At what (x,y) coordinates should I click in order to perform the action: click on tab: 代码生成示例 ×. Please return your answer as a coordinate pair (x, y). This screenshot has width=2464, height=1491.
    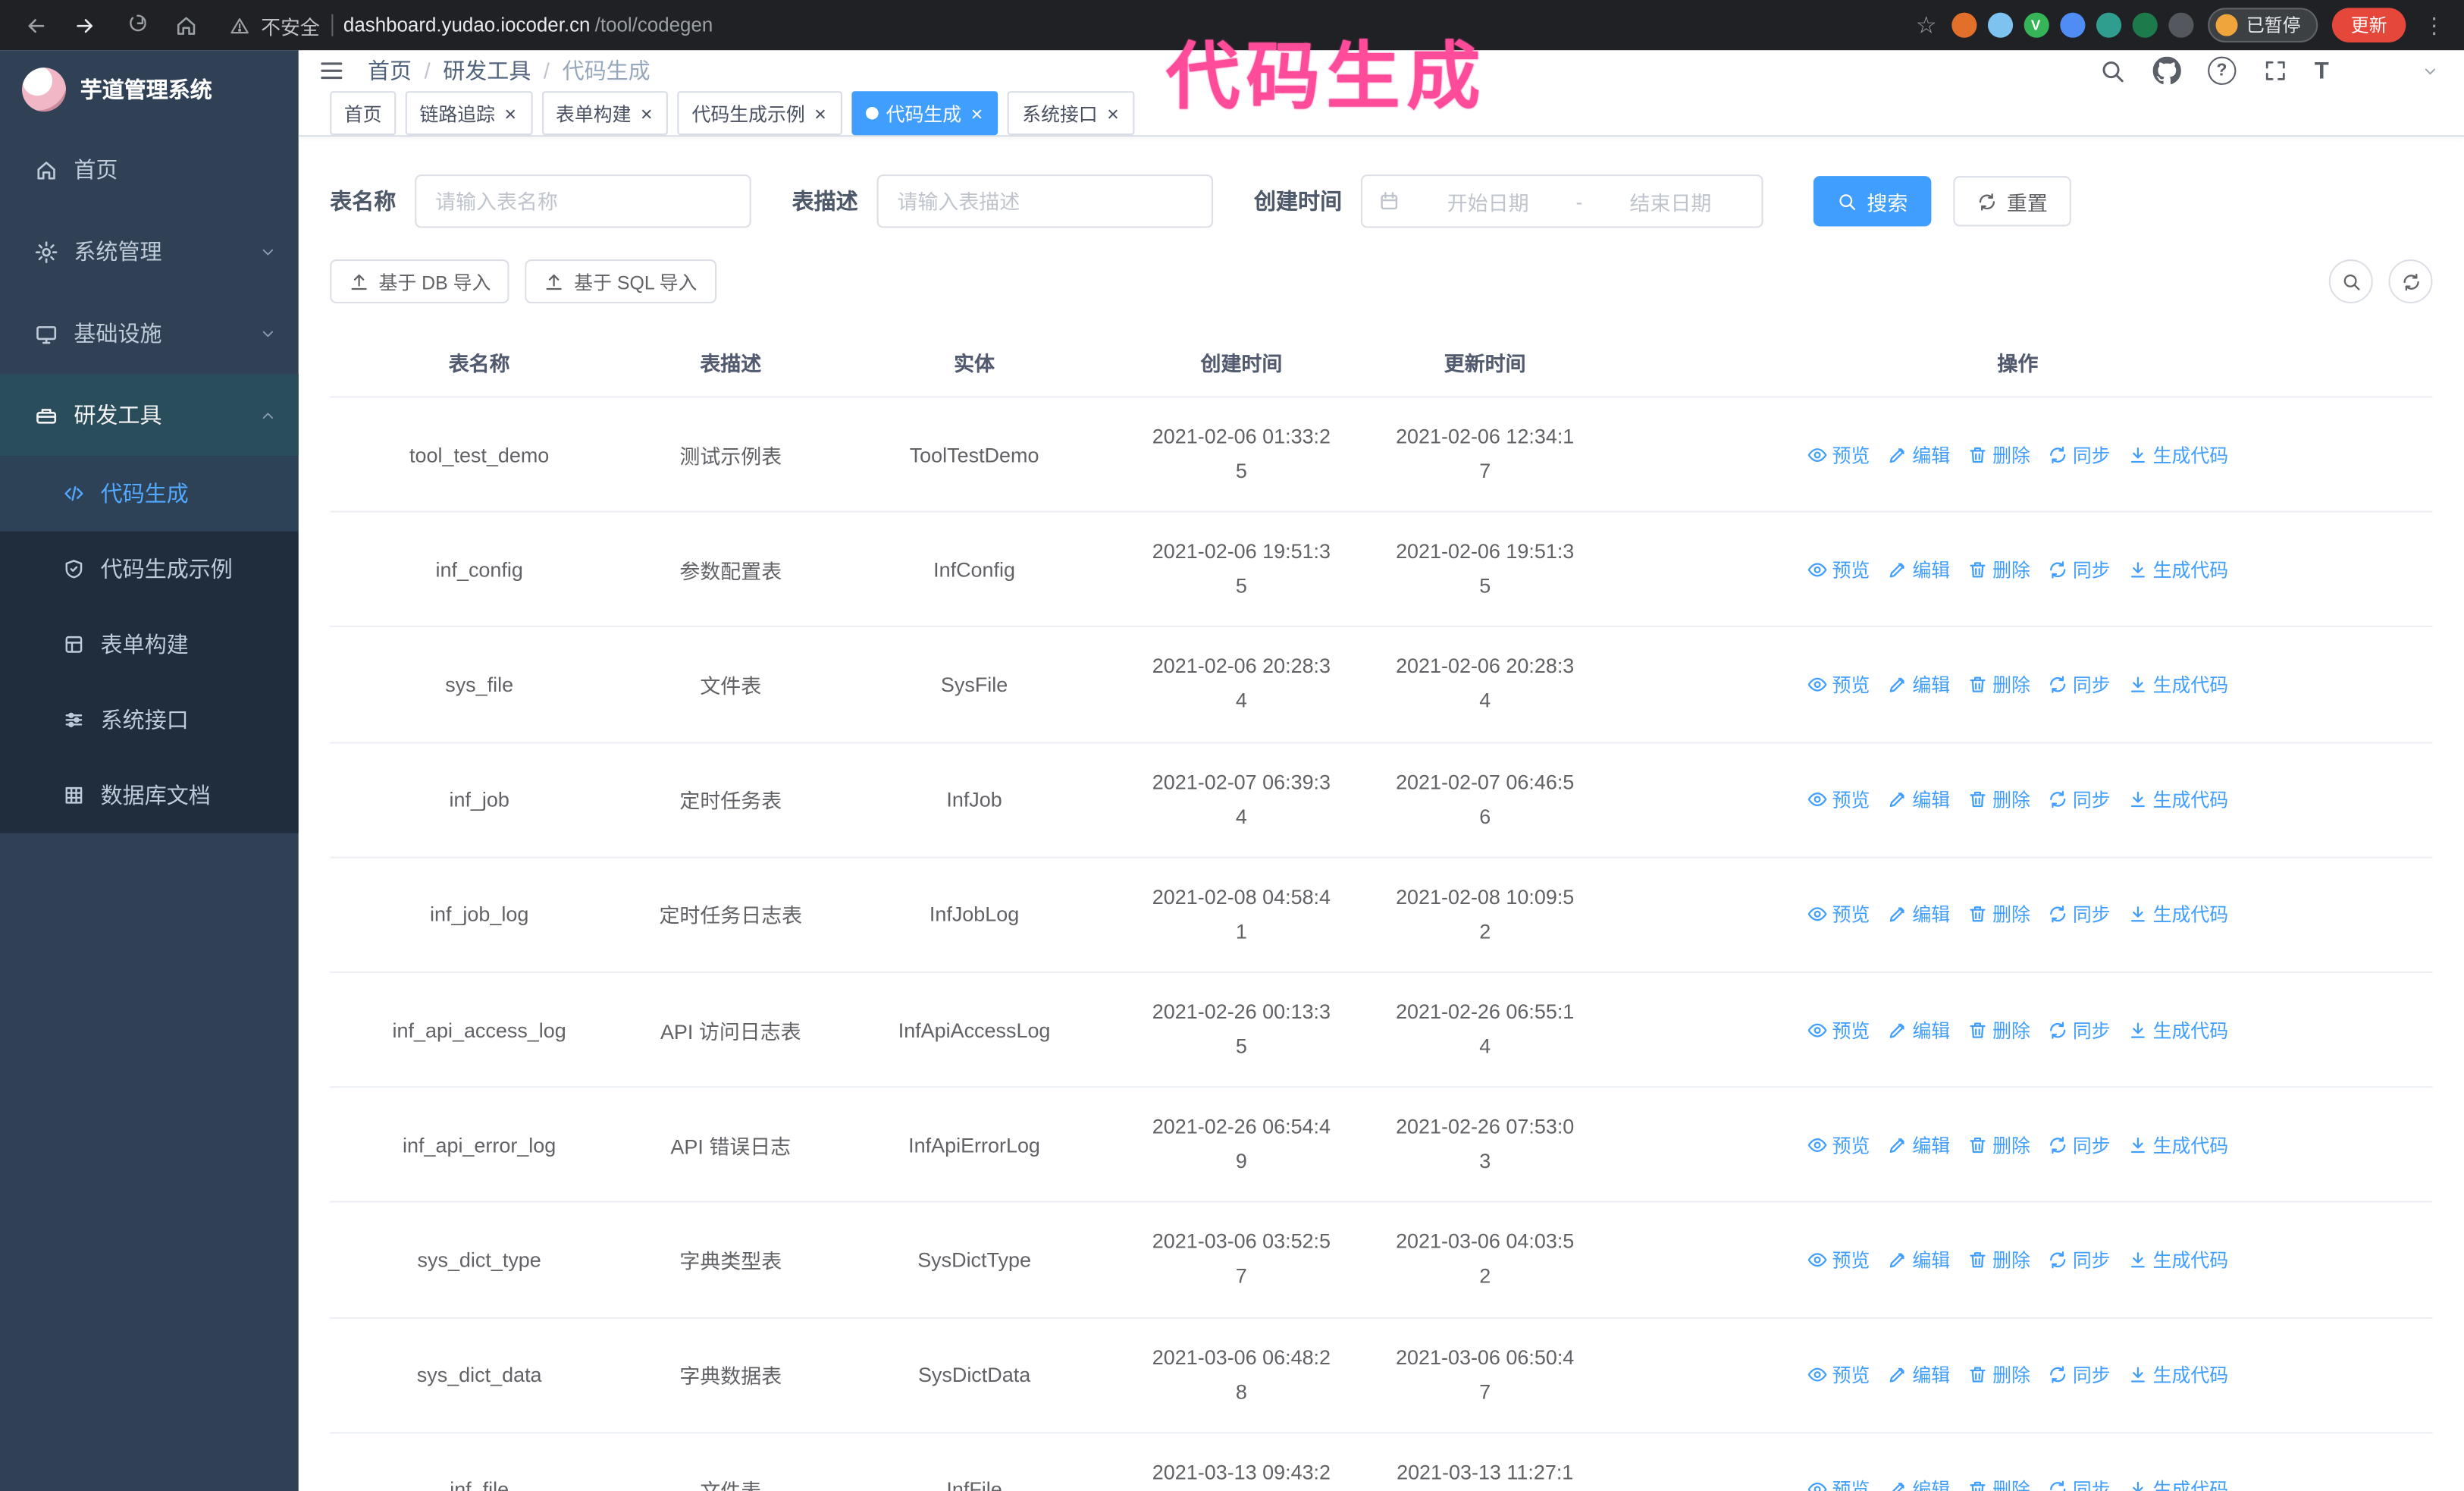
    Looking at the image, I should click on (760, 113).